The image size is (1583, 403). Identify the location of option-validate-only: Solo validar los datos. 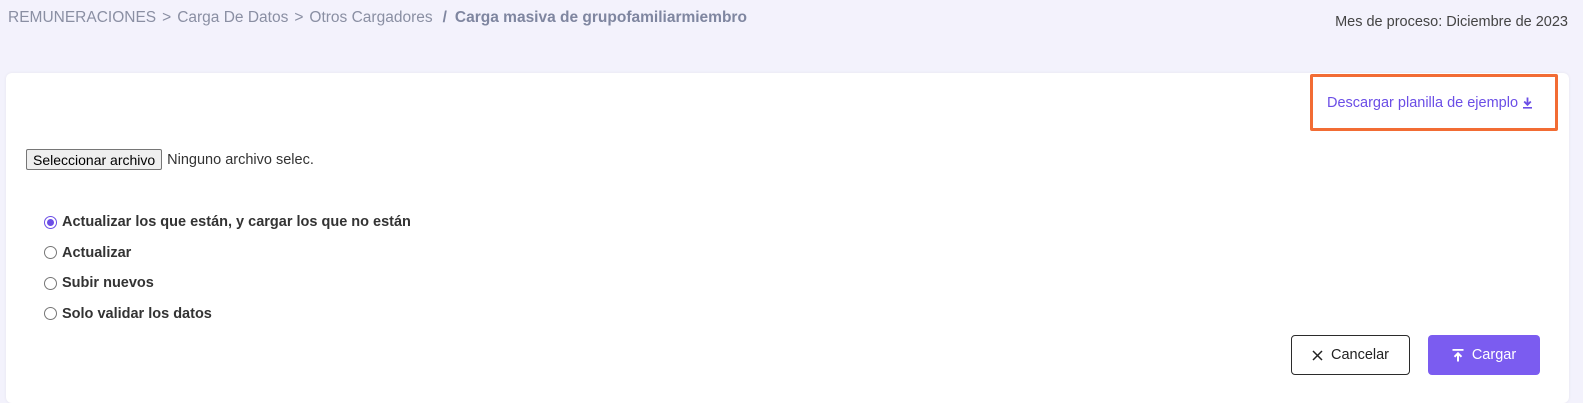
(227, 314).